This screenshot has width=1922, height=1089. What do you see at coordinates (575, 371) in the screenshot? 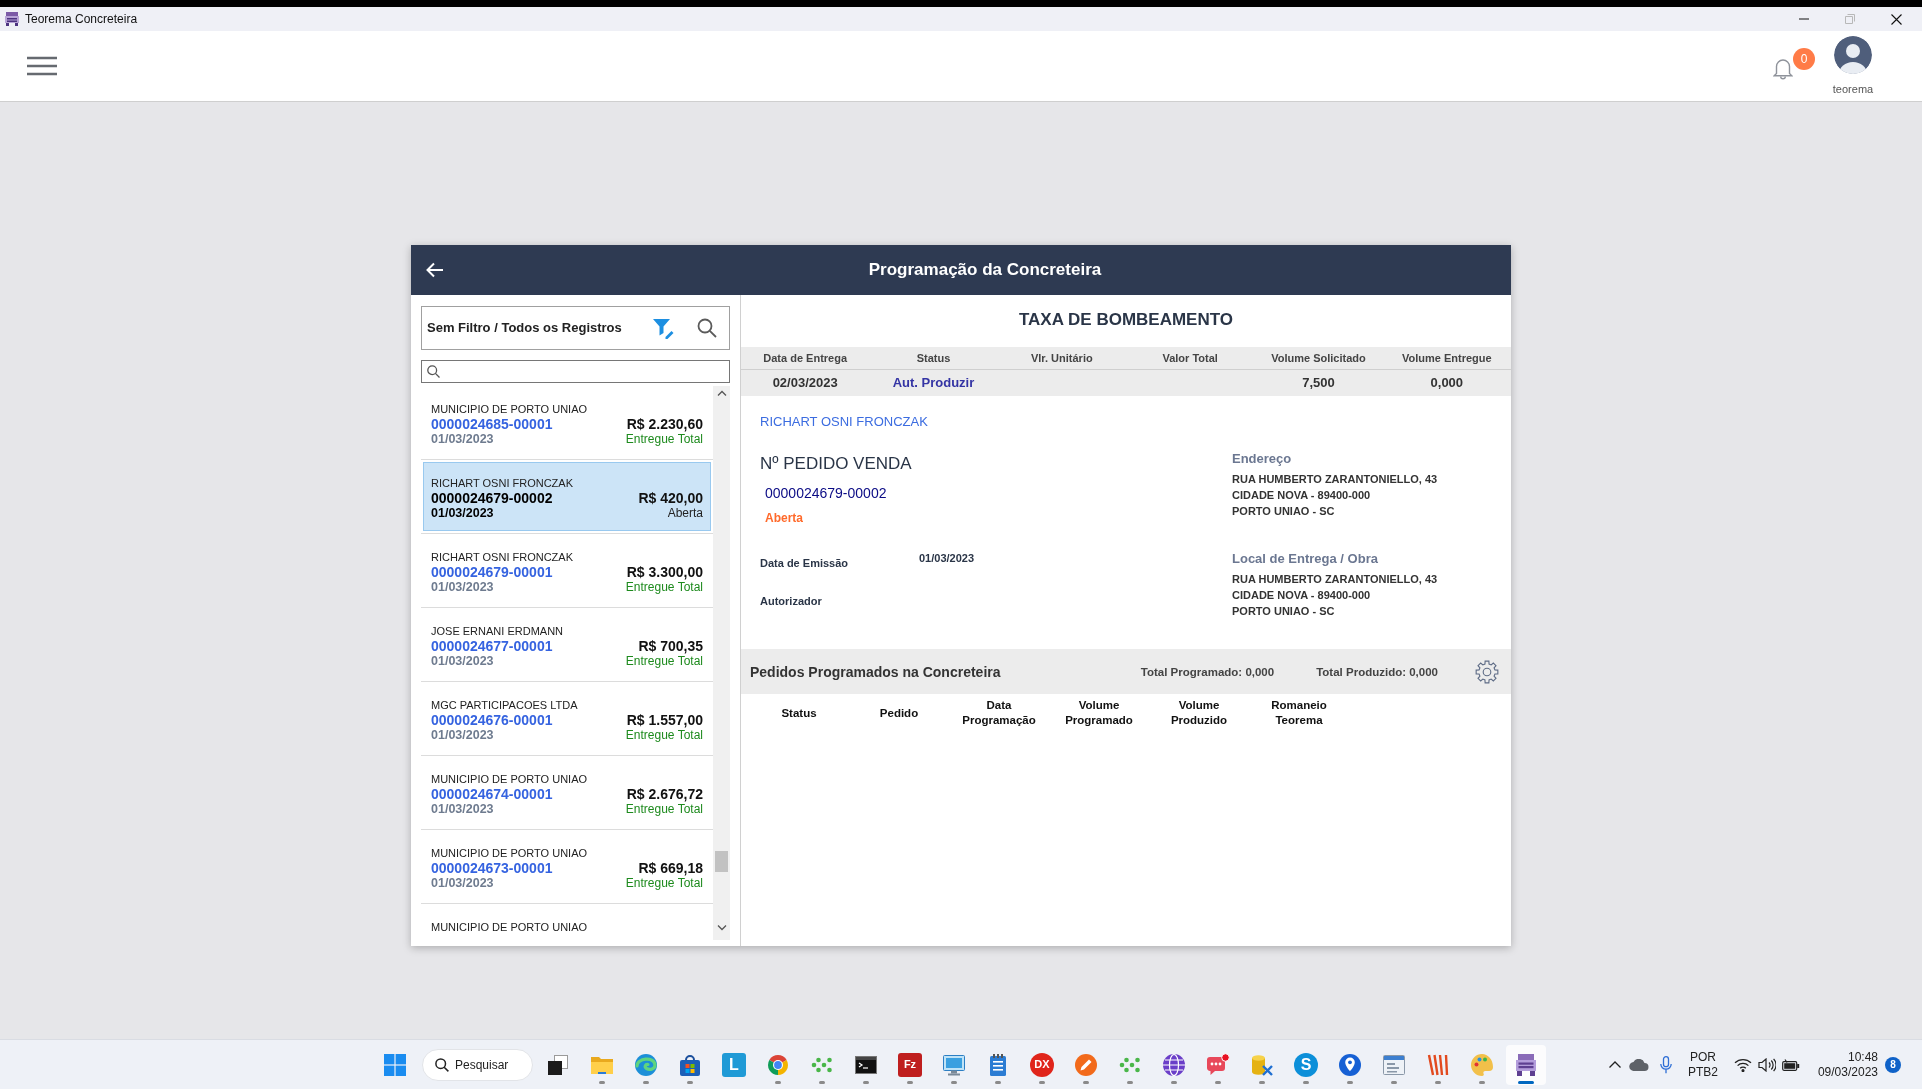
I see `search-field` at bounding box center [575, 371].